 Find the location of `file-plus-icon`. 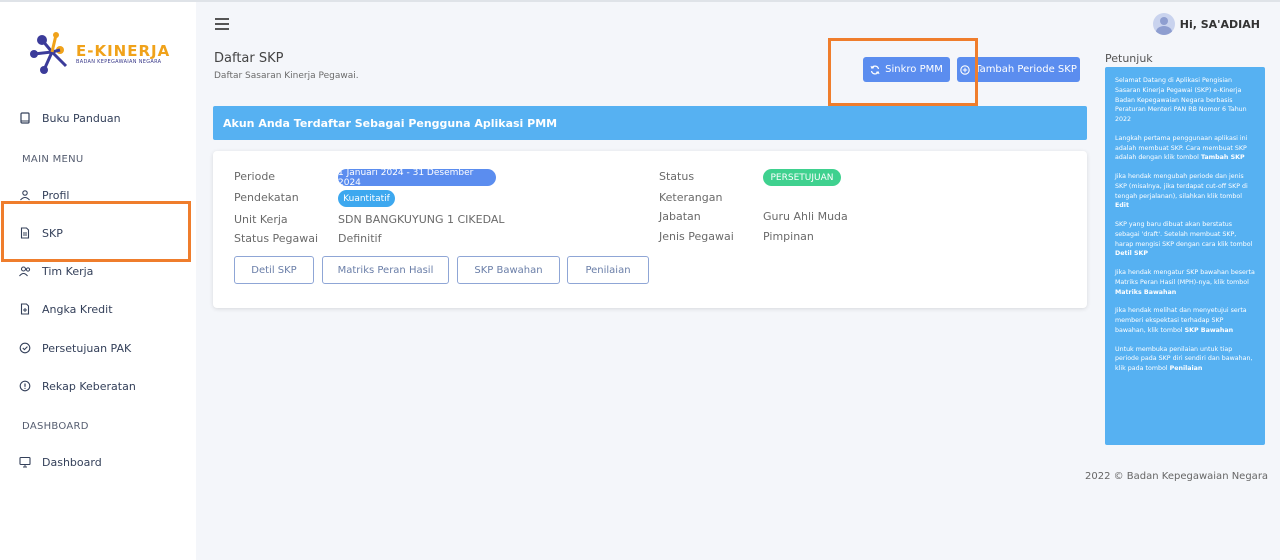

file-plus-icon is located at coordinates (25, 309).